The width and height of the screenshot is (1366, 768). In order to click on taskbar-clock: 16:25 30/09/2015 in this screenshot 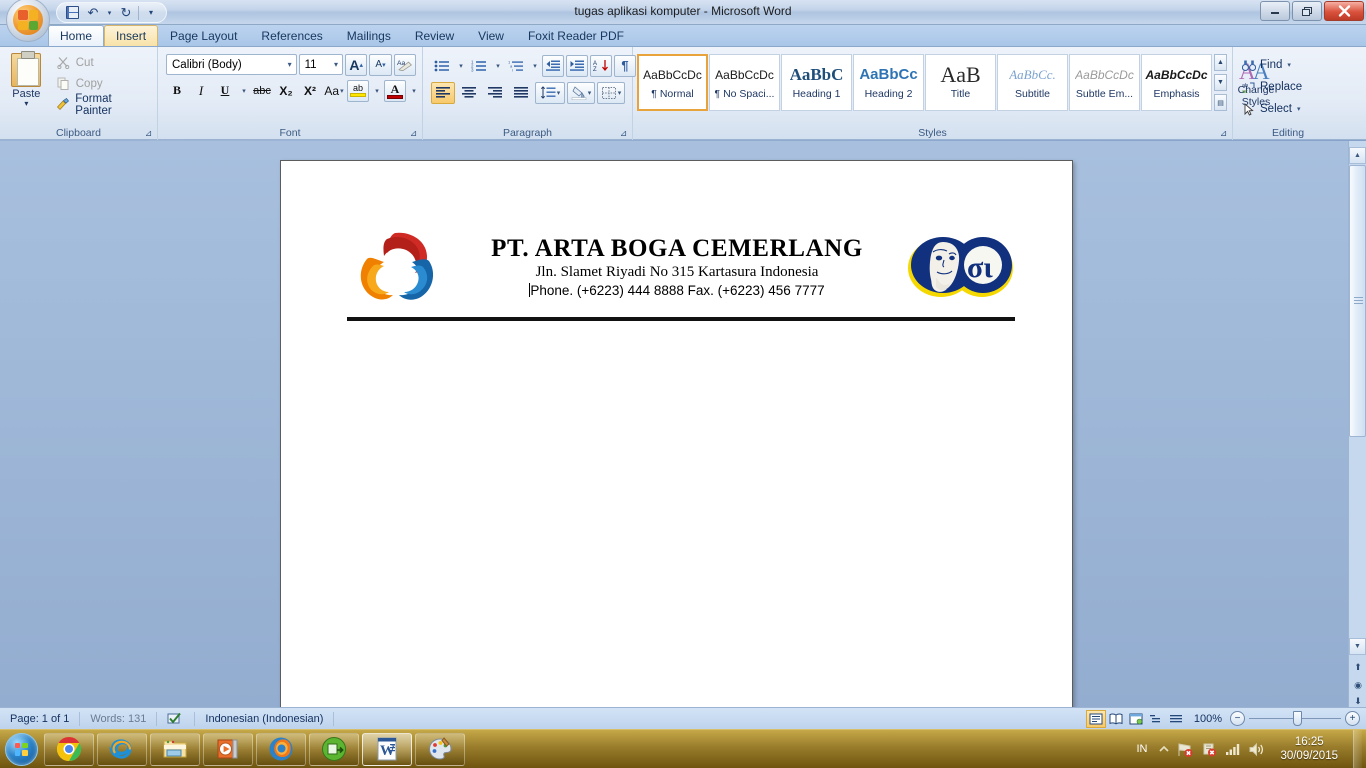, I will do `click(1309, 749)`.